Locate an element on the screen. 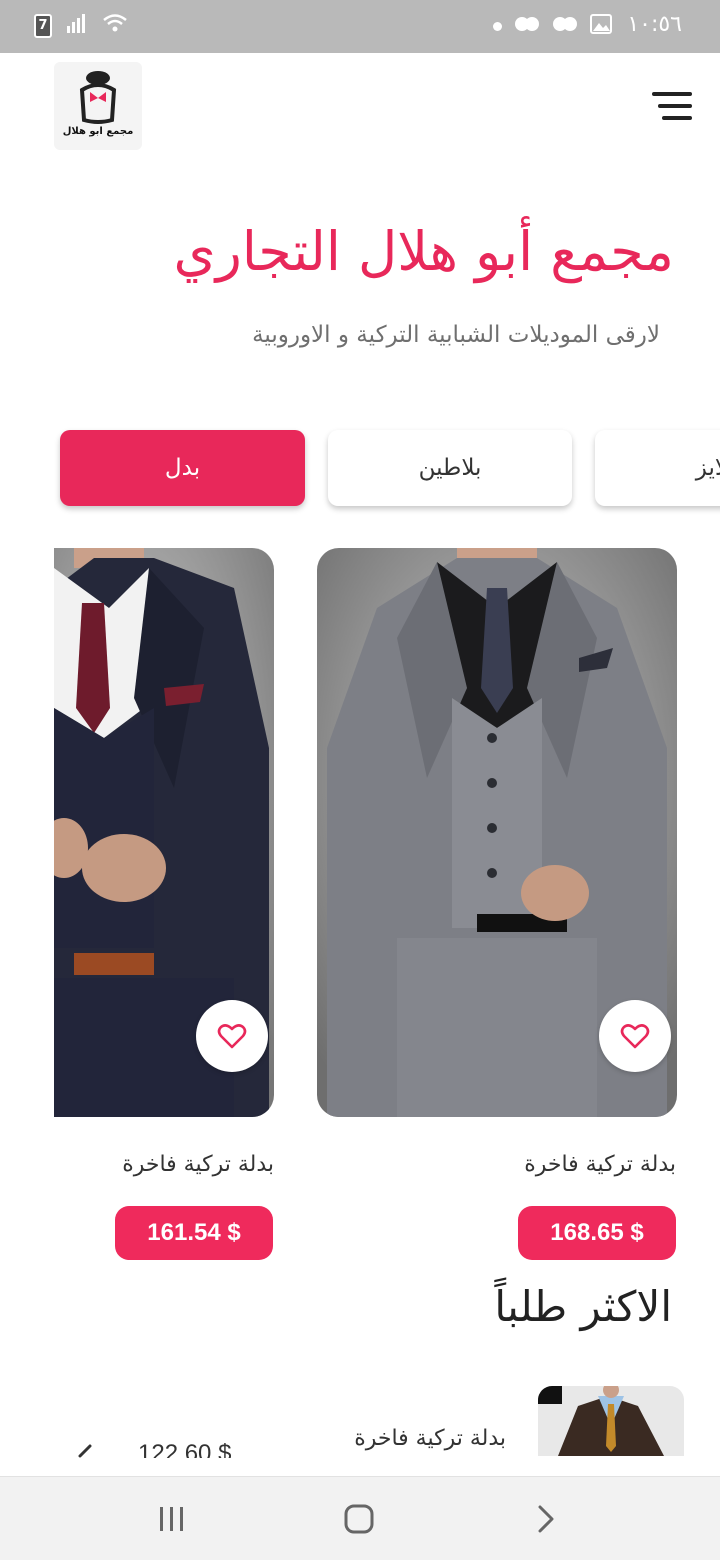 The width and height of the screenshot is (720, 1560). tab-pants: بلاطين is located at coordinates (450, 468).